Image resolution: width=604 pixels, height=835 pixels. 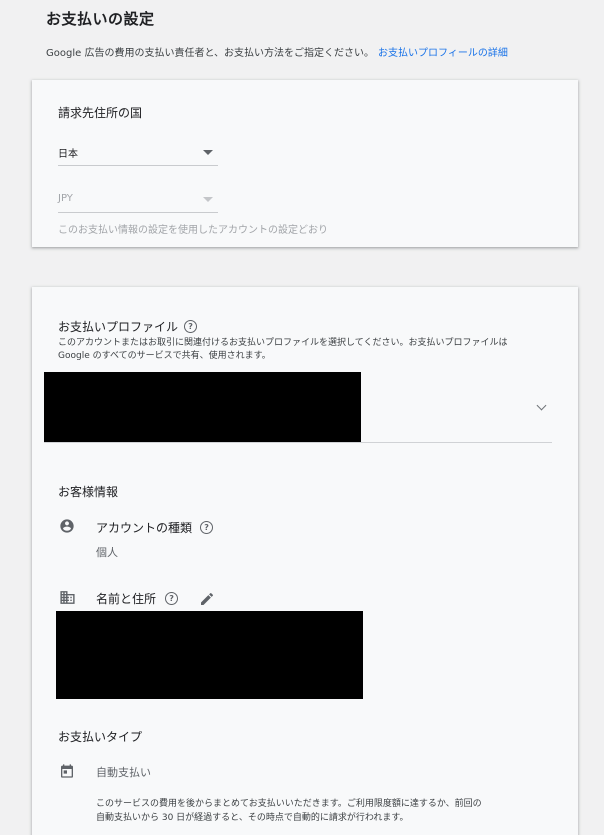 I want to click on description-text: Google 広告の費用の支払い責任者と、お支払い方法をご指定ください。, so click(x=210, y=53).